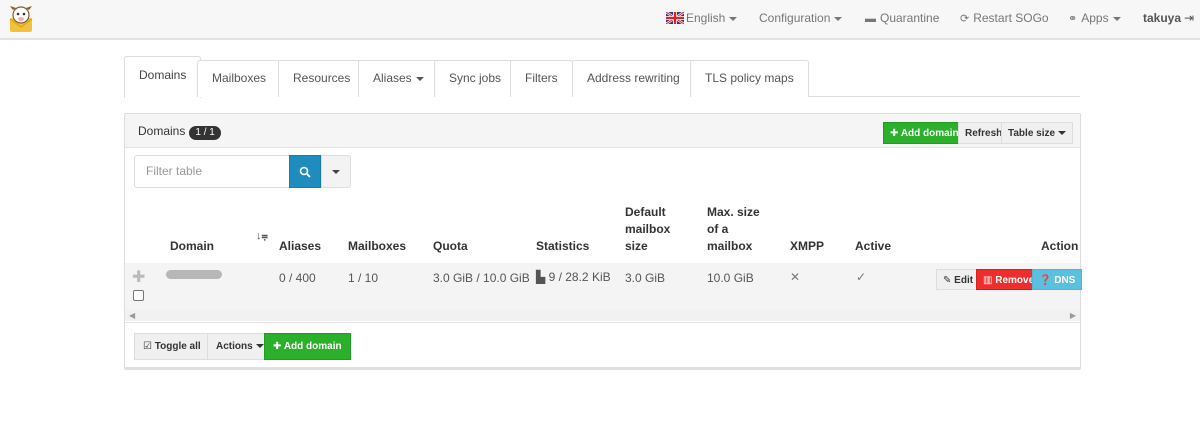  Describe the element at coordinates (212, 171) in the screenshot. I see `filter-input: Filter table` at that location.